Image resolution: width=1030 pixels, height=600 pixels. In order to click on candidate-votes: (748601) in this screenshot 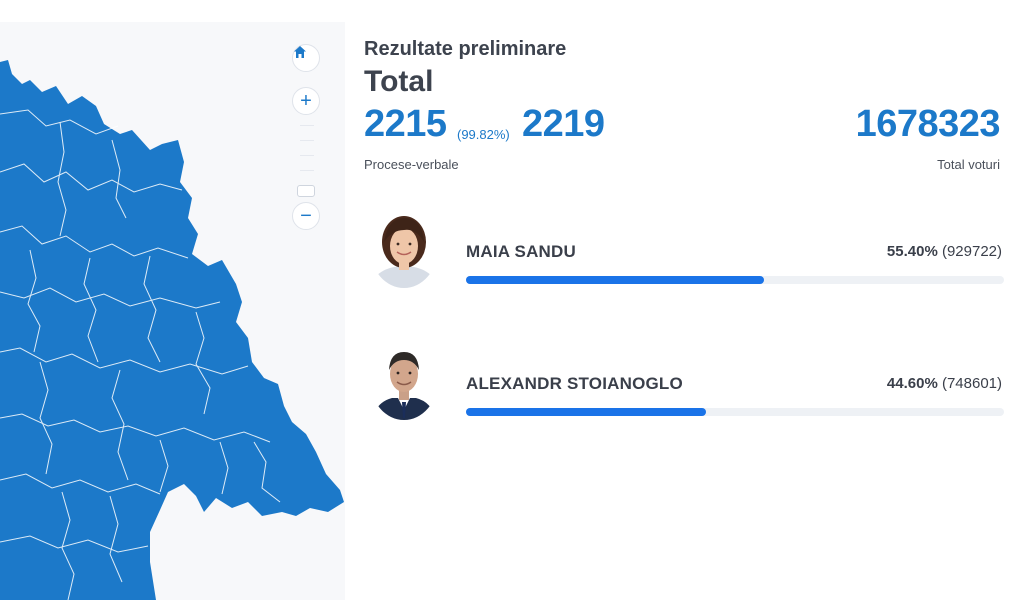, I will do `click(971, 383)`.